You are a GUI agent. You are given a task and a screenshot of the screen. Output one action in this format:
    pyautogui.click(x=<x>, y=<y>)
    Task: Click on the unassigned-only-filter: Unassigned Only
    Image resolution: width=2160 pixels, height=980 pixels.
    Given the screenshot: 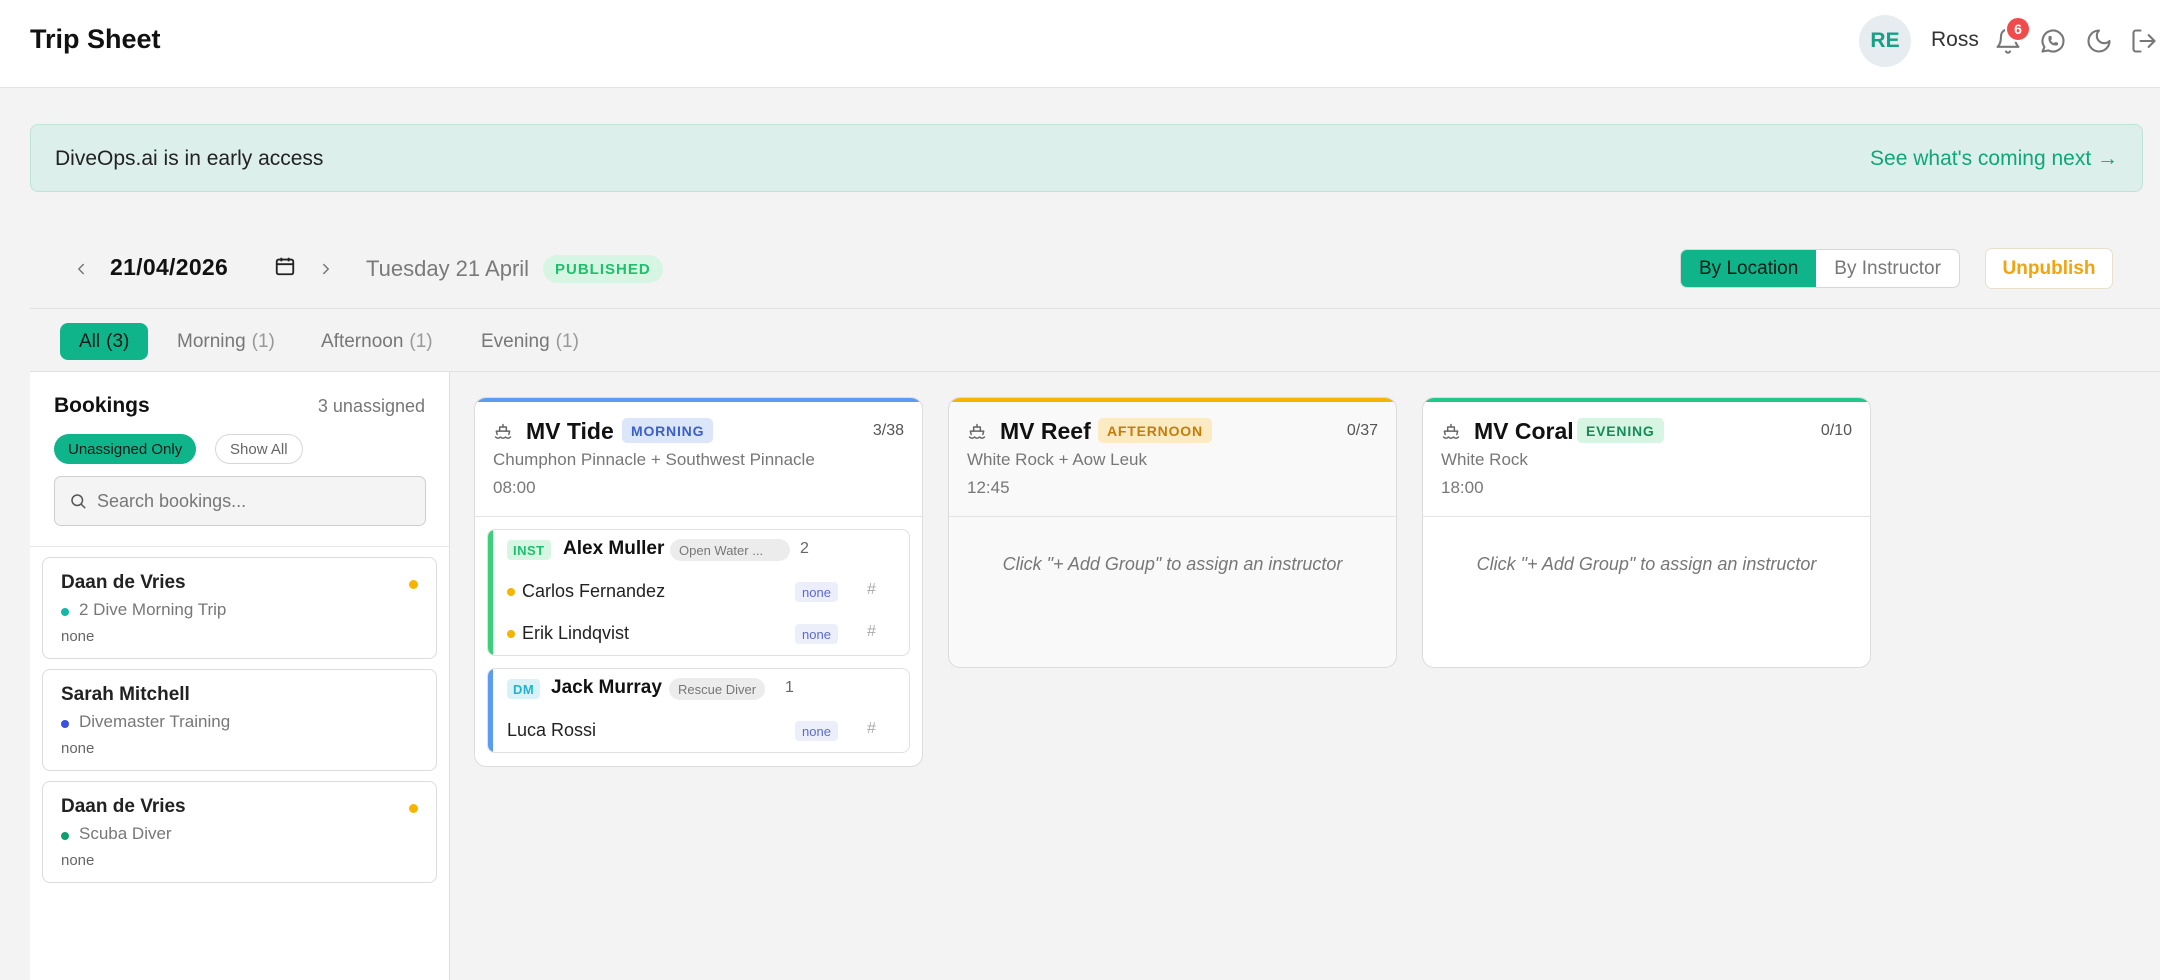 What is the action you would take?
    pyautogui.click(x=125, y=449)
    